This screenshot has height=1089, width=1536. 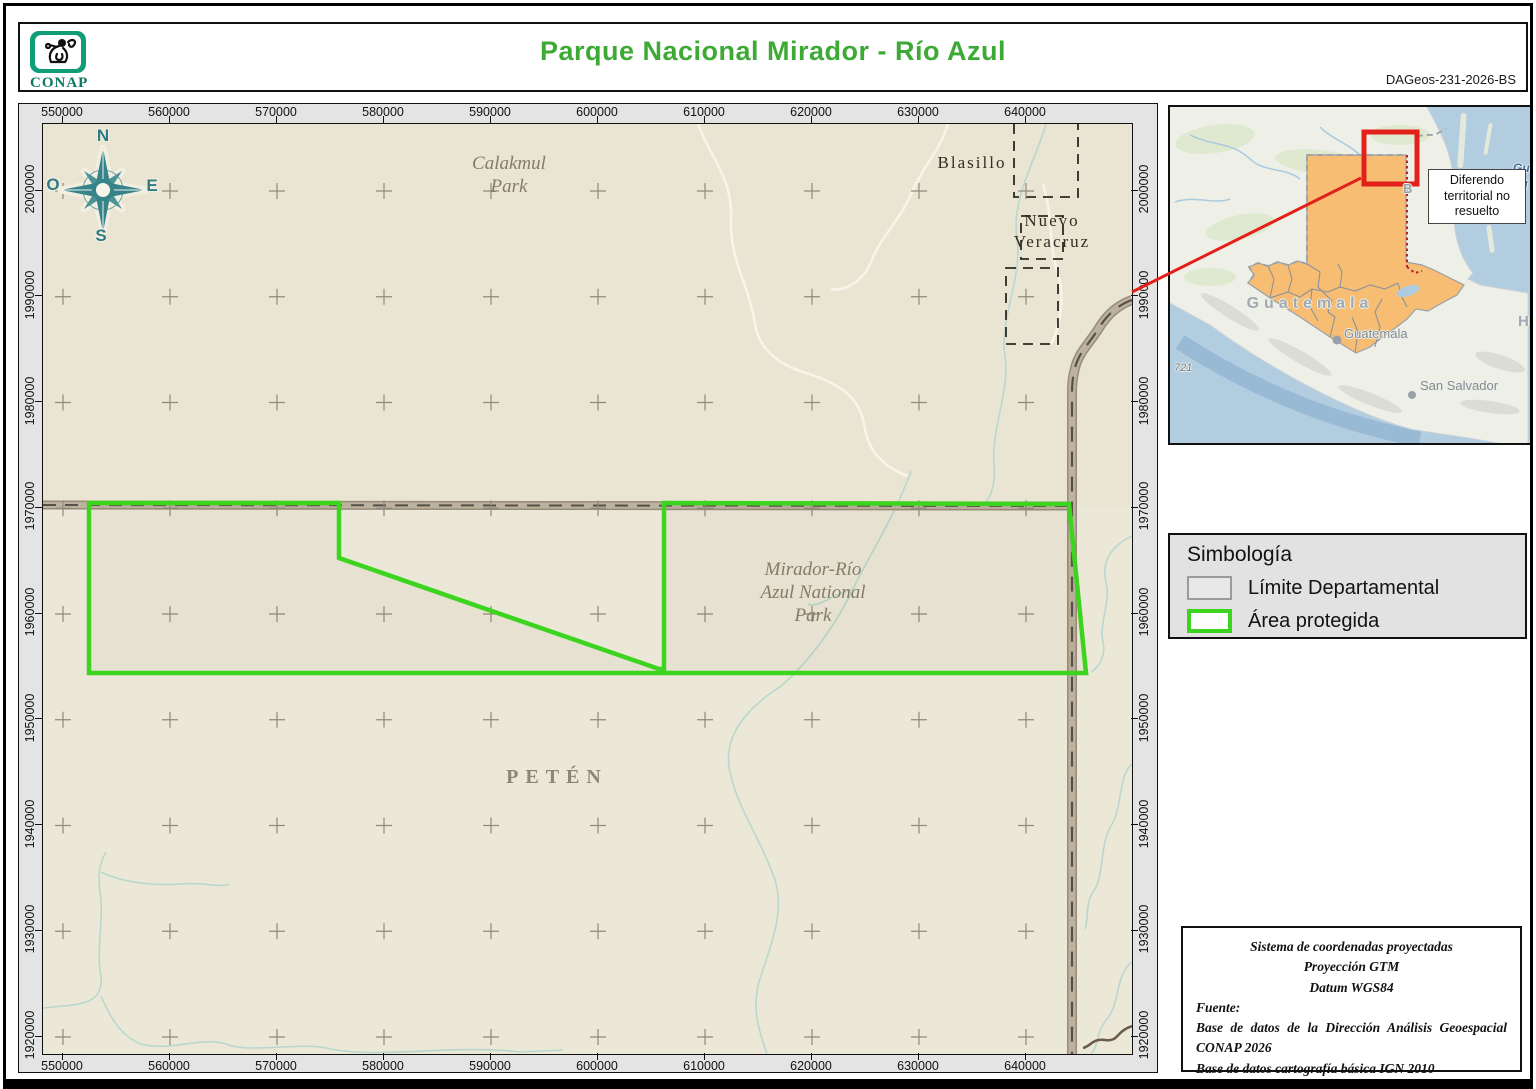 What do you see at coordinates (1356, 621) in the screenshot?
I see `legend-item-protected-area: Área protegida` at bounding box center [1356, 621].